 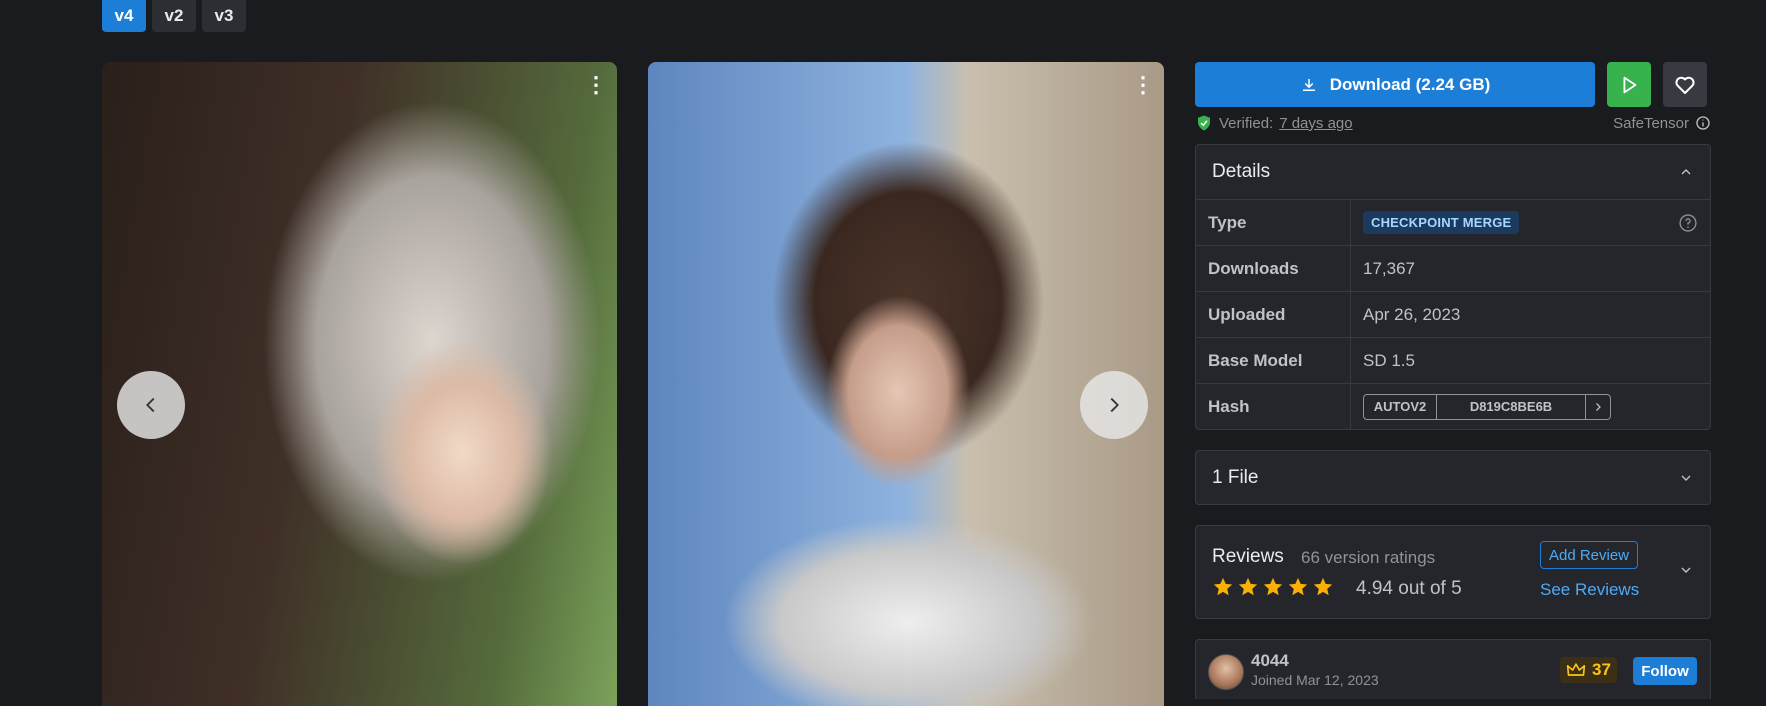 I want to click on details-row-base-model: Base Model SD 1.5, so click(x=1453, y=361).